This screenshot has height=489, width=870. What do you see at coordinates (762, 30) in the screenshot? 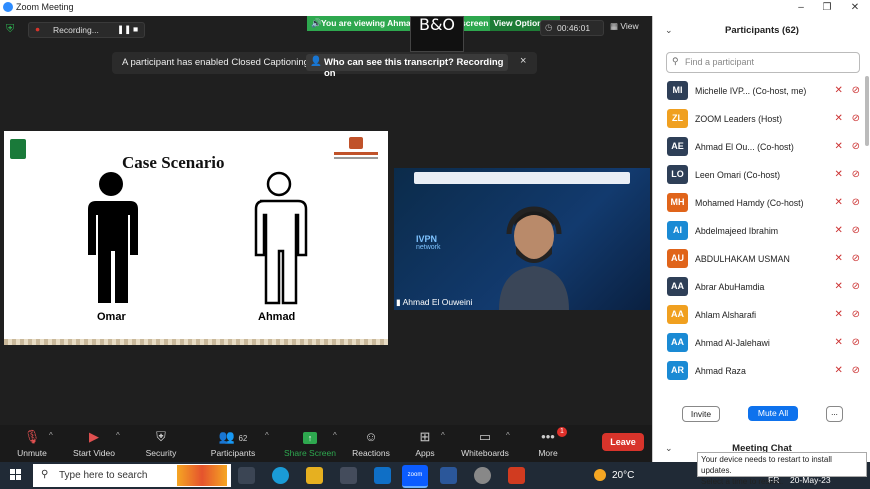
I see `panel-title: Participants (62)` at bounding box center [762, 30].